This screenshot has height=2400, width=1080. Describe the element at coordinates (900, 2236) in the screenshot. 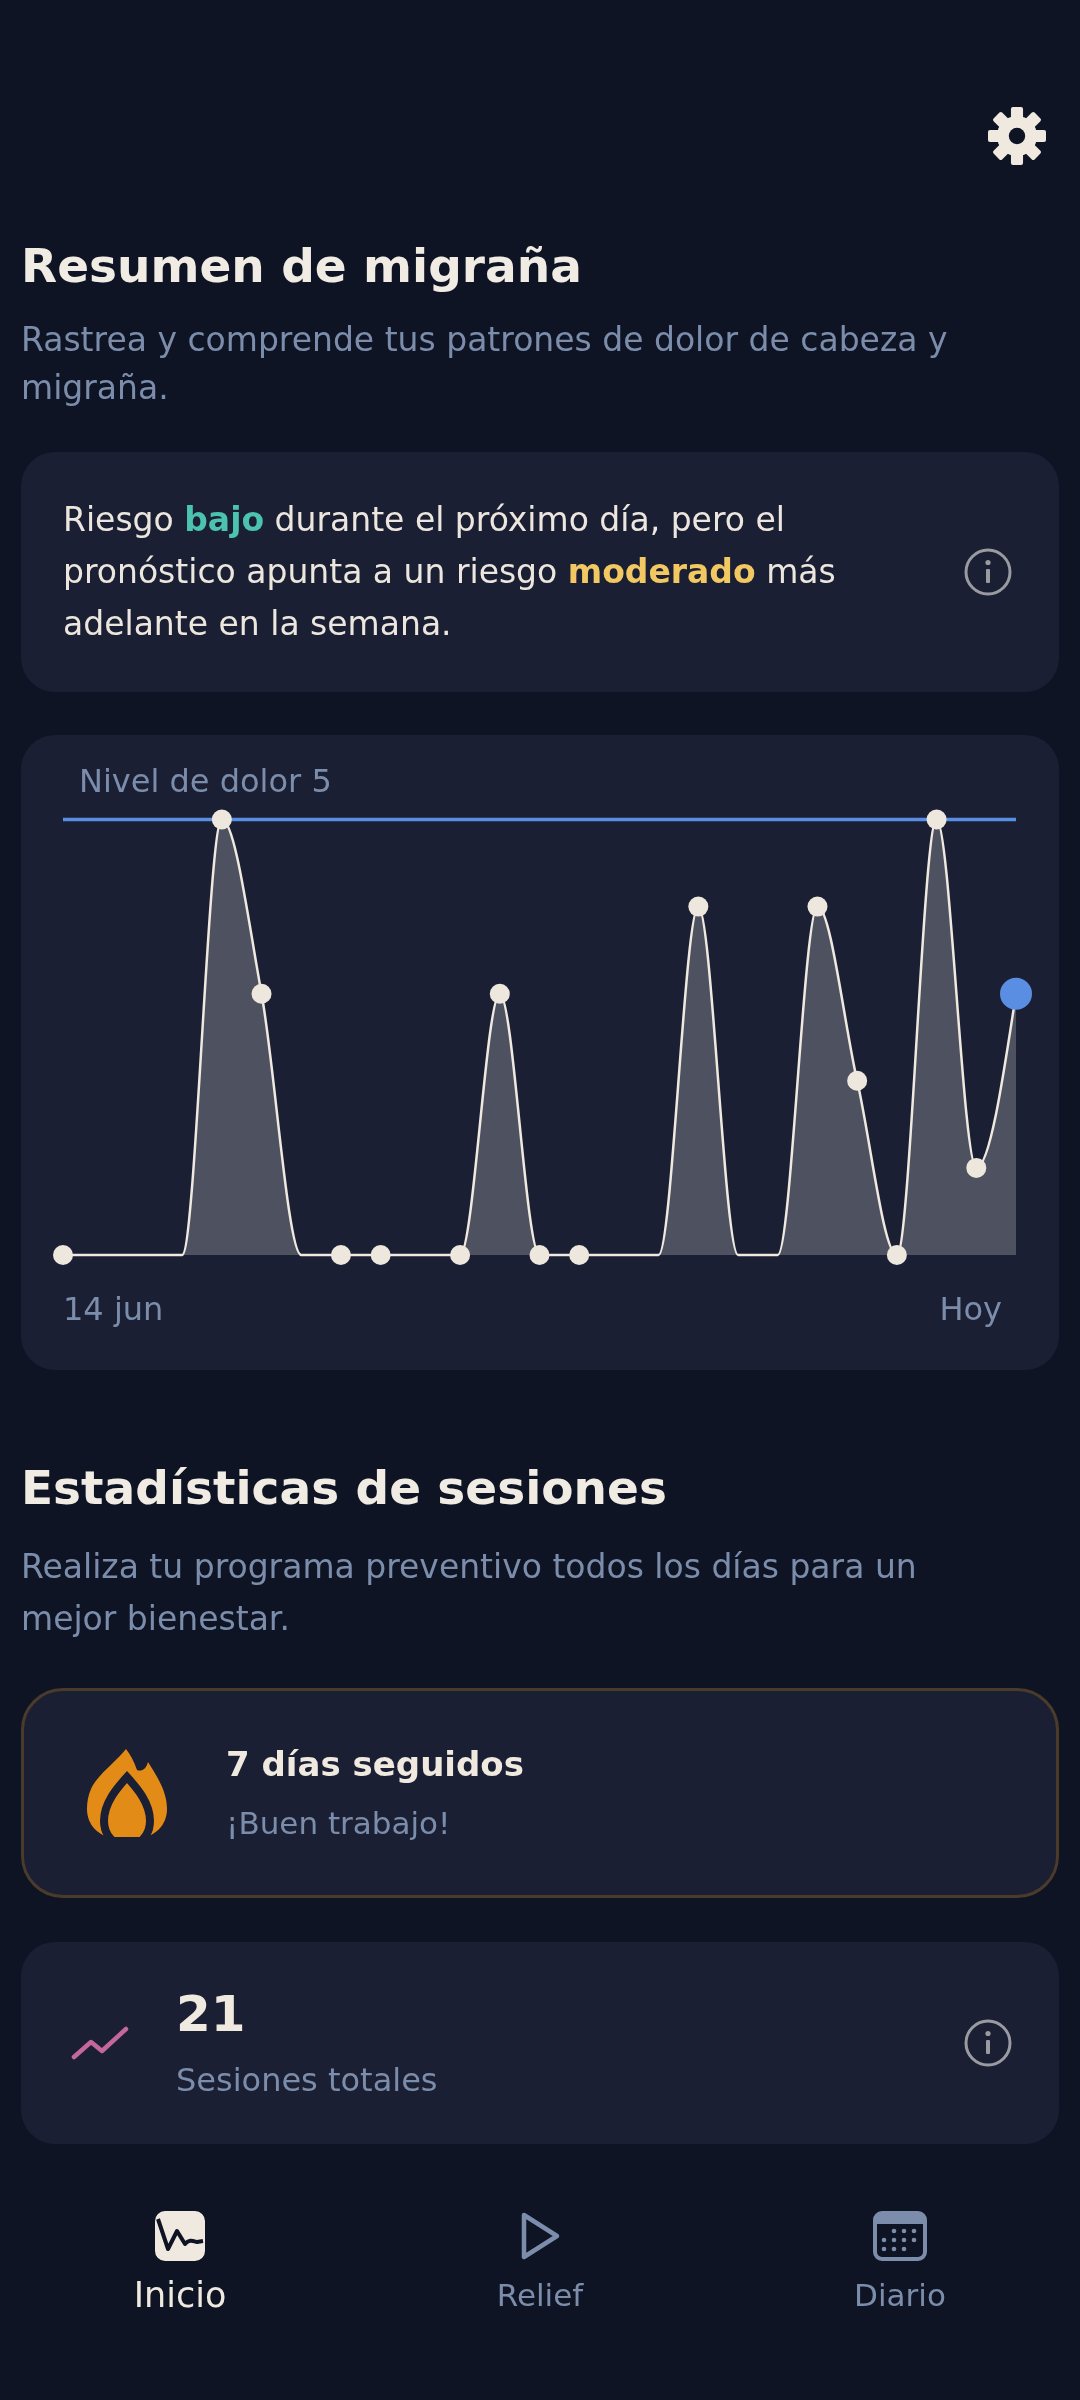

I see `calendar-icon` at that location.